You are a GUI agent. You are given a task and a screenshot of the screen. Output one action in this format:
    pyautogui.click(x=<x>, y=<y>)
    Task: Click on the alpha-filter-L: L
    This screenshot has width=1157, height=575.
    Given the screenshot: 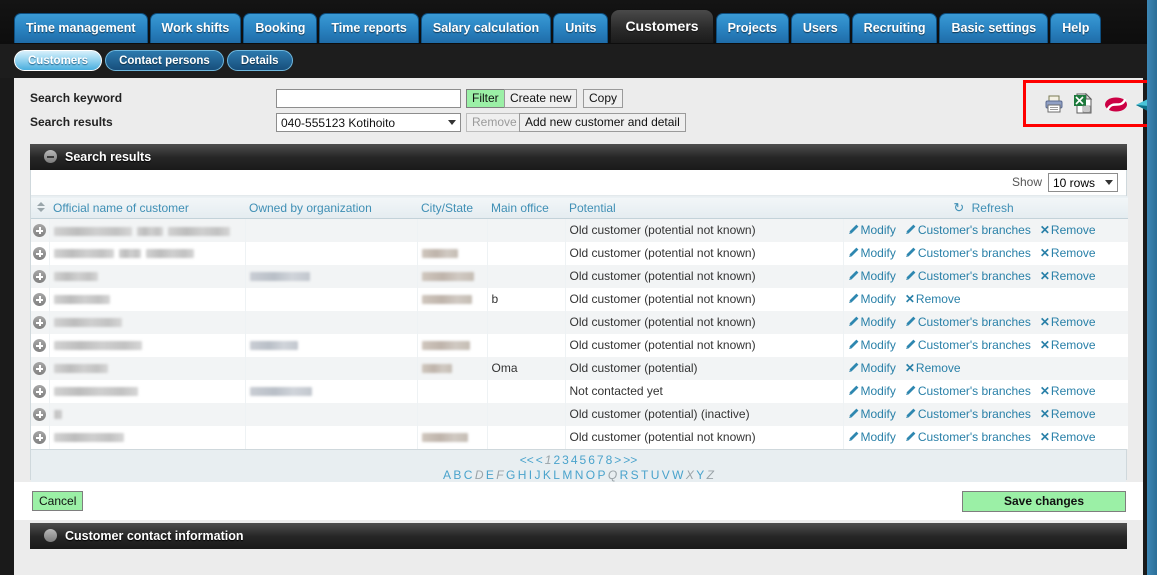 What is the action you would take?
    pyautogui.click(x=556, y=475)
    